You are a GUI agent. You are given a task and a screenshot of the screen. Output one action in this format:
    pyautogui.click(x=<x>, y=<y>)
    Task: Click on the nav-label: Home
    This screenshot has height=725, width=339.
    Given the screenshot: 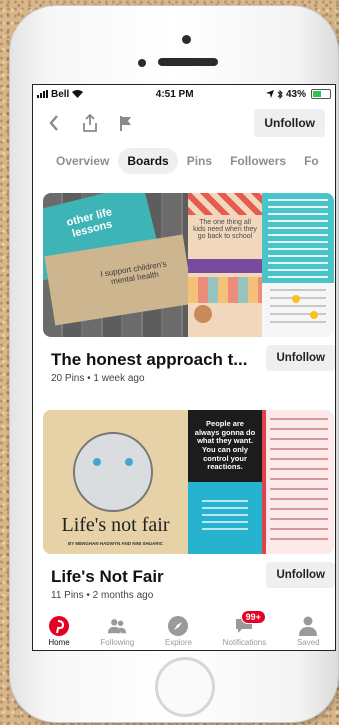 What is the action you would take?
    pyautogui.click(x=59, y=642)
    